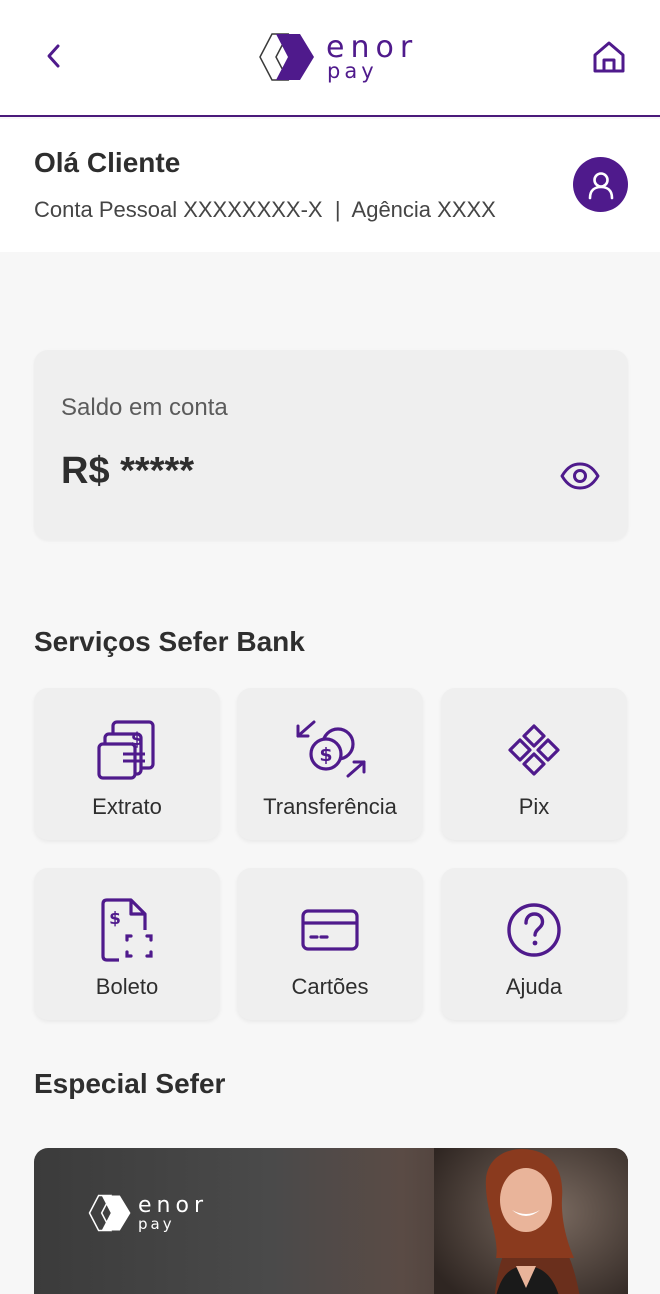  I want to click on balance-card: Saldo em conta R$ *****, so click(331, 445).